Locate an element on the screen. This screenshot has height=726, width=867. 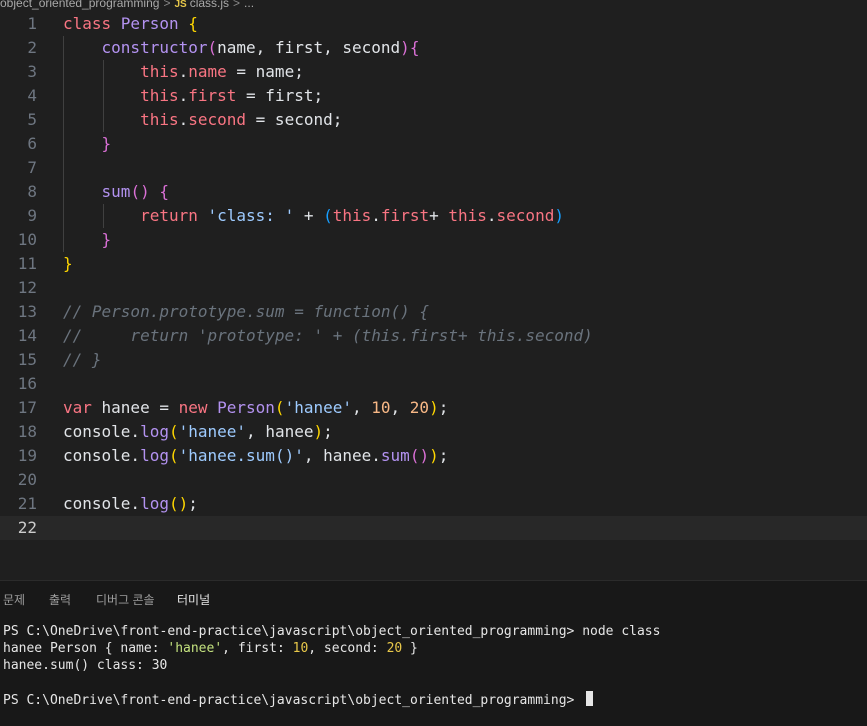
code-token: name is located at coordinates (207, 71).